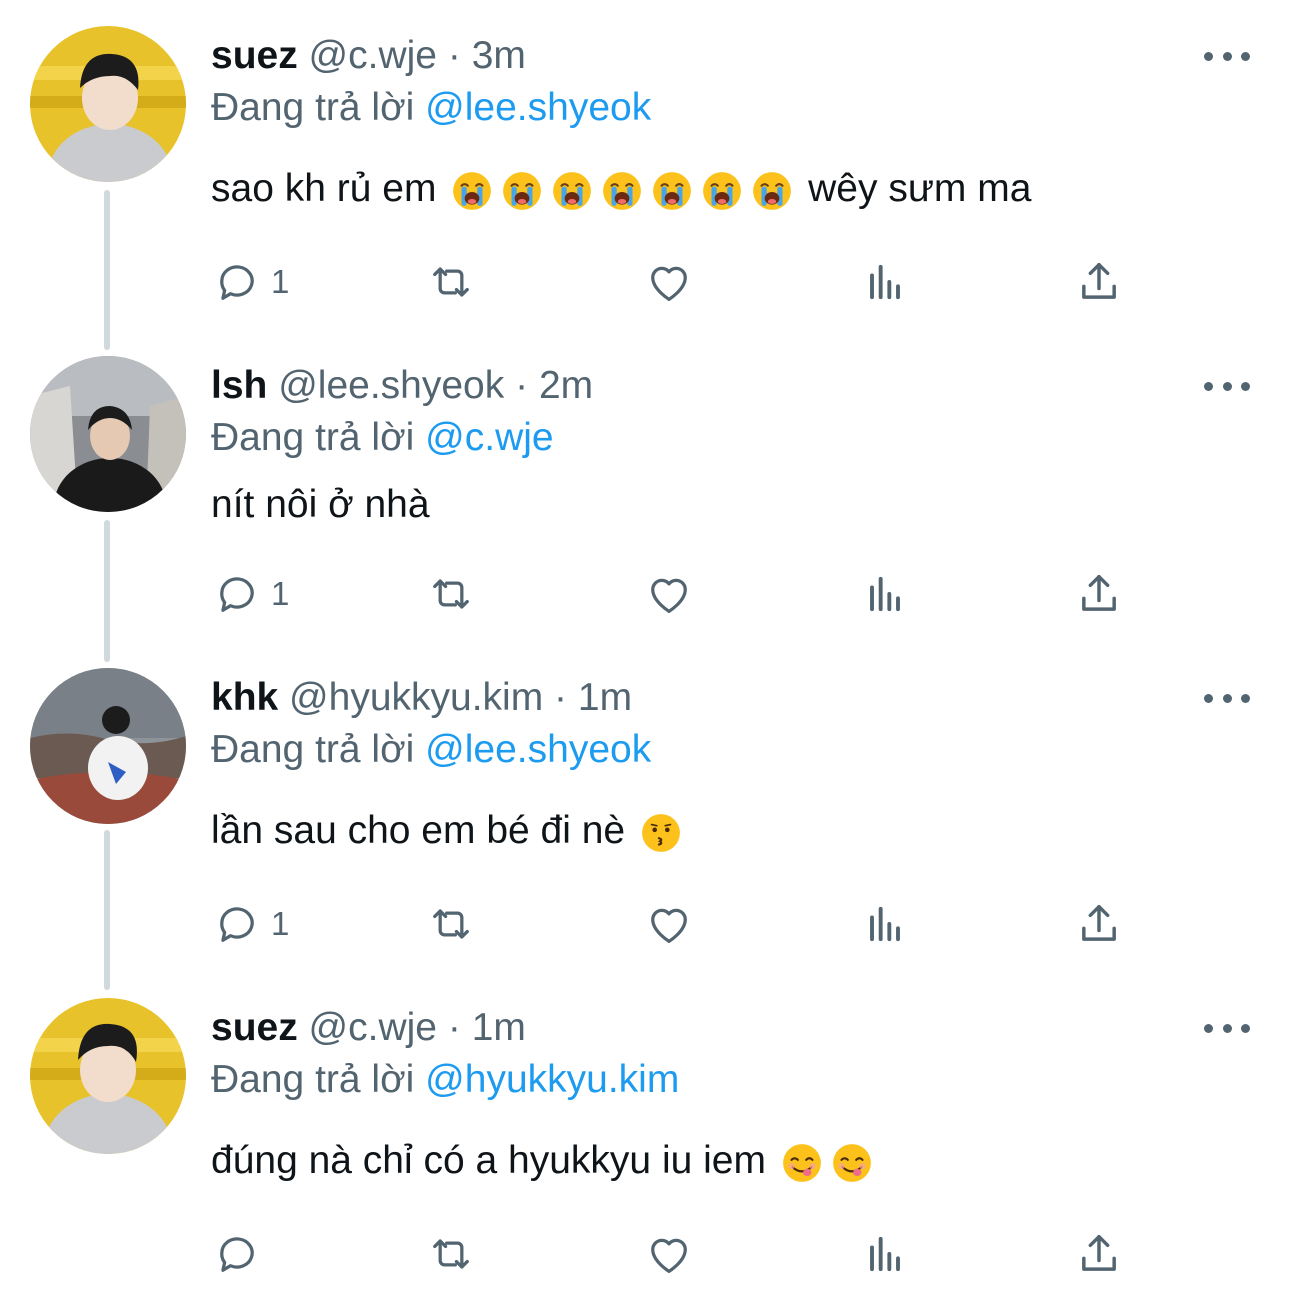  I want to click on tweet-text-tail: wêy sưm ma, so click(920, 188).